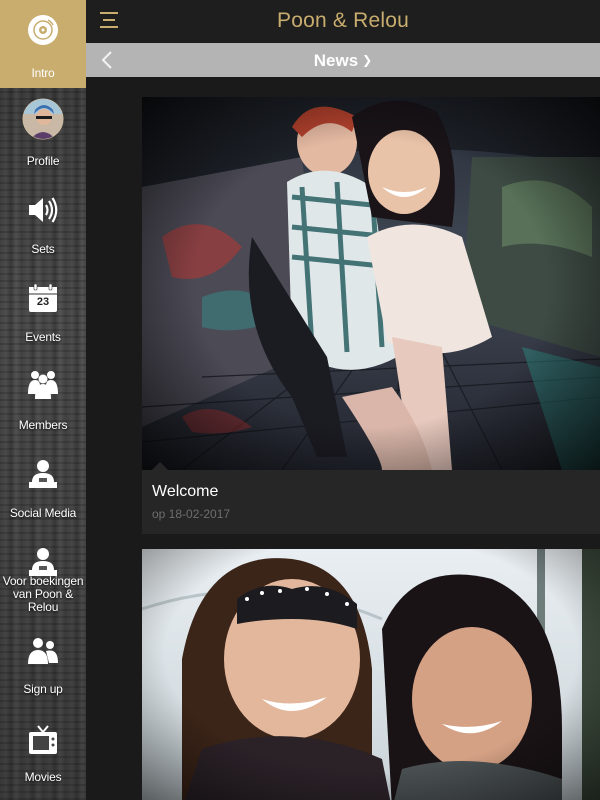  Describe the element at coordinates (43, 384) in the screenshot. I see `members-icon` at that location.